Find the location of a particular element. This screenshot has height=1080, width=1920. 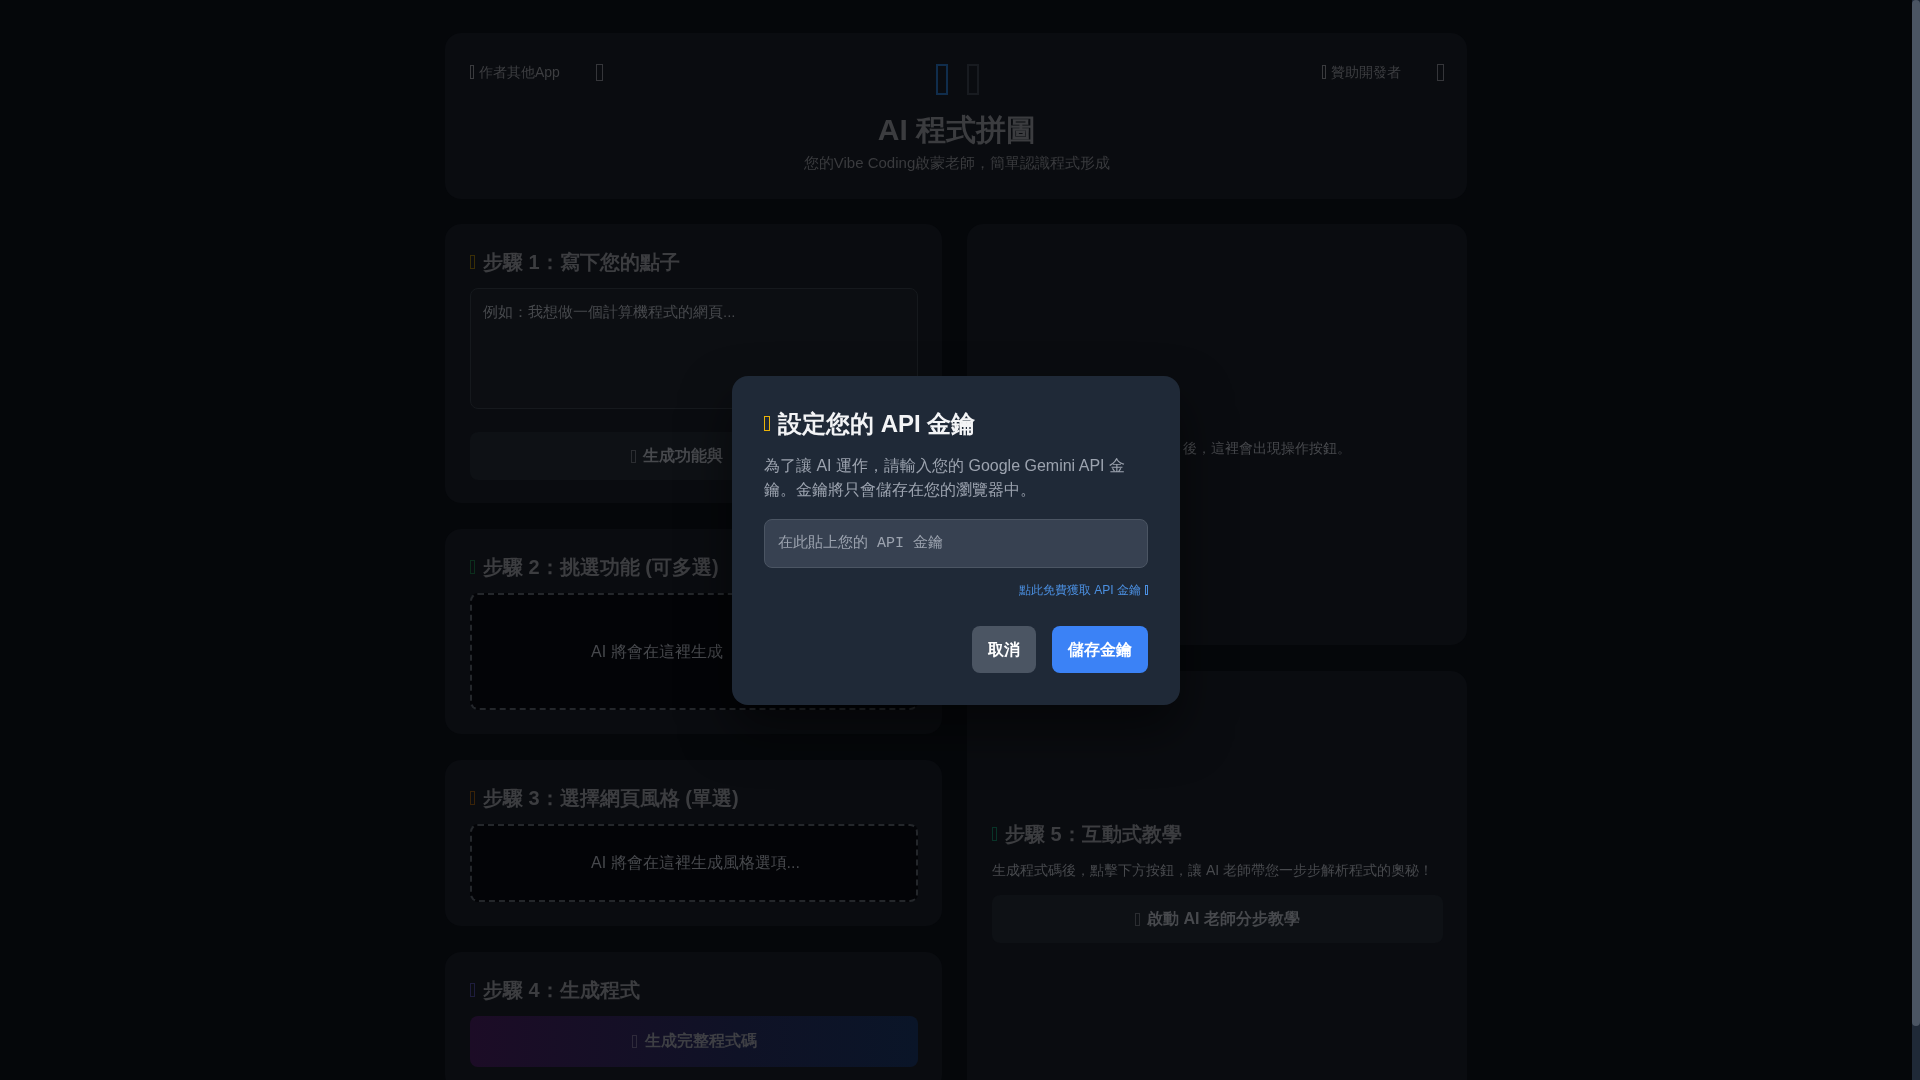

save-key-button: 儲存金鑰 is located at coordinates (1100, 649).